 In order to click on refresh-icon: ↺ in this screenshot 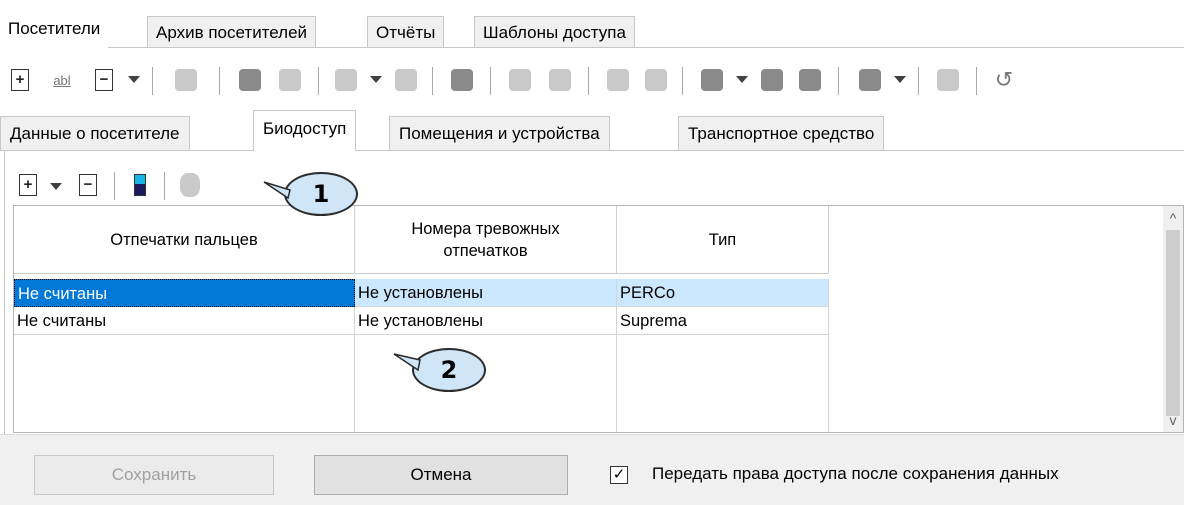, I will do `click(1004, 79)`.